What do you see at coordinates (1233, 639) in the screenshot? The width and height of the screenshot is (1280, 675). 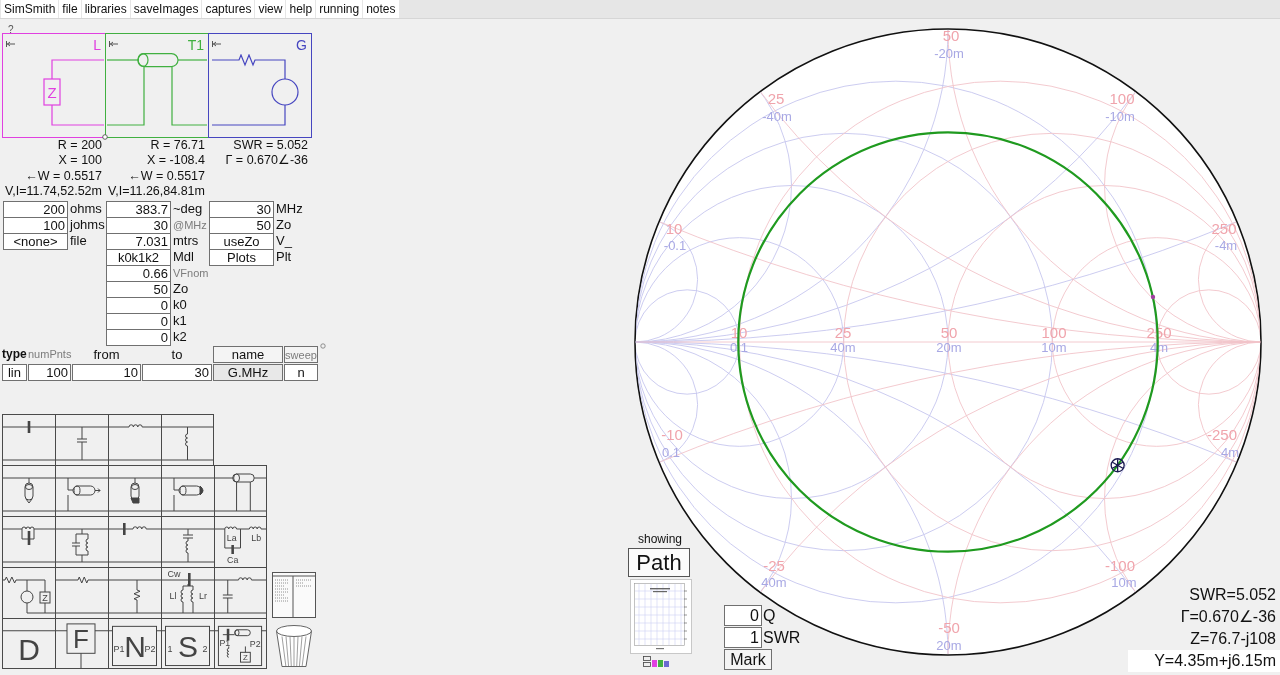 I see `result-readout: Z=76.7-j108` at bounding box center [1233, 639].